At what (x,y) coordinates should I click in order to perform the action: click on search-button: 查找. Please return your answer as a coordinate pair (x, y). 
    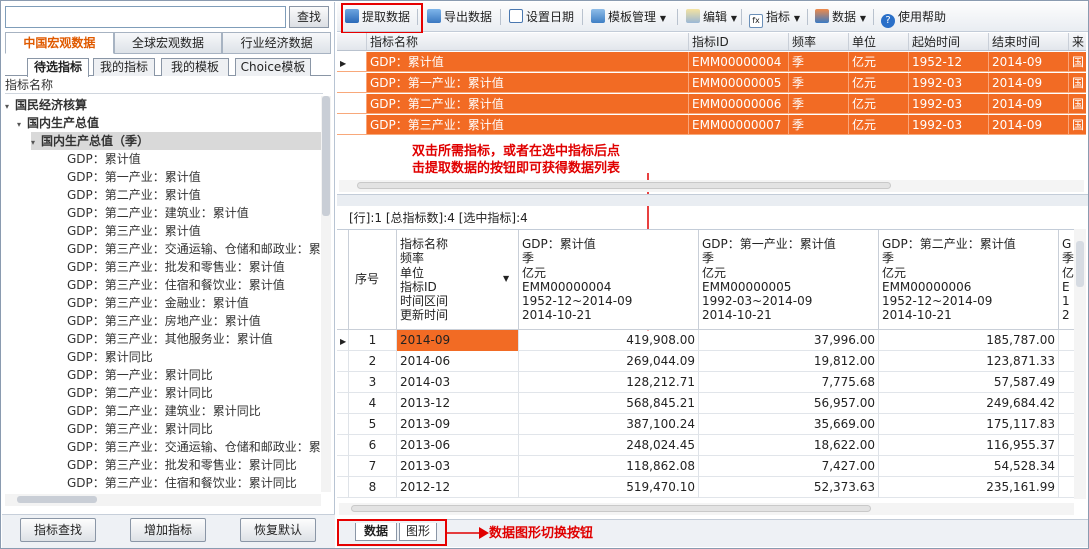
    Looking at the image, I should click on (309, 17).